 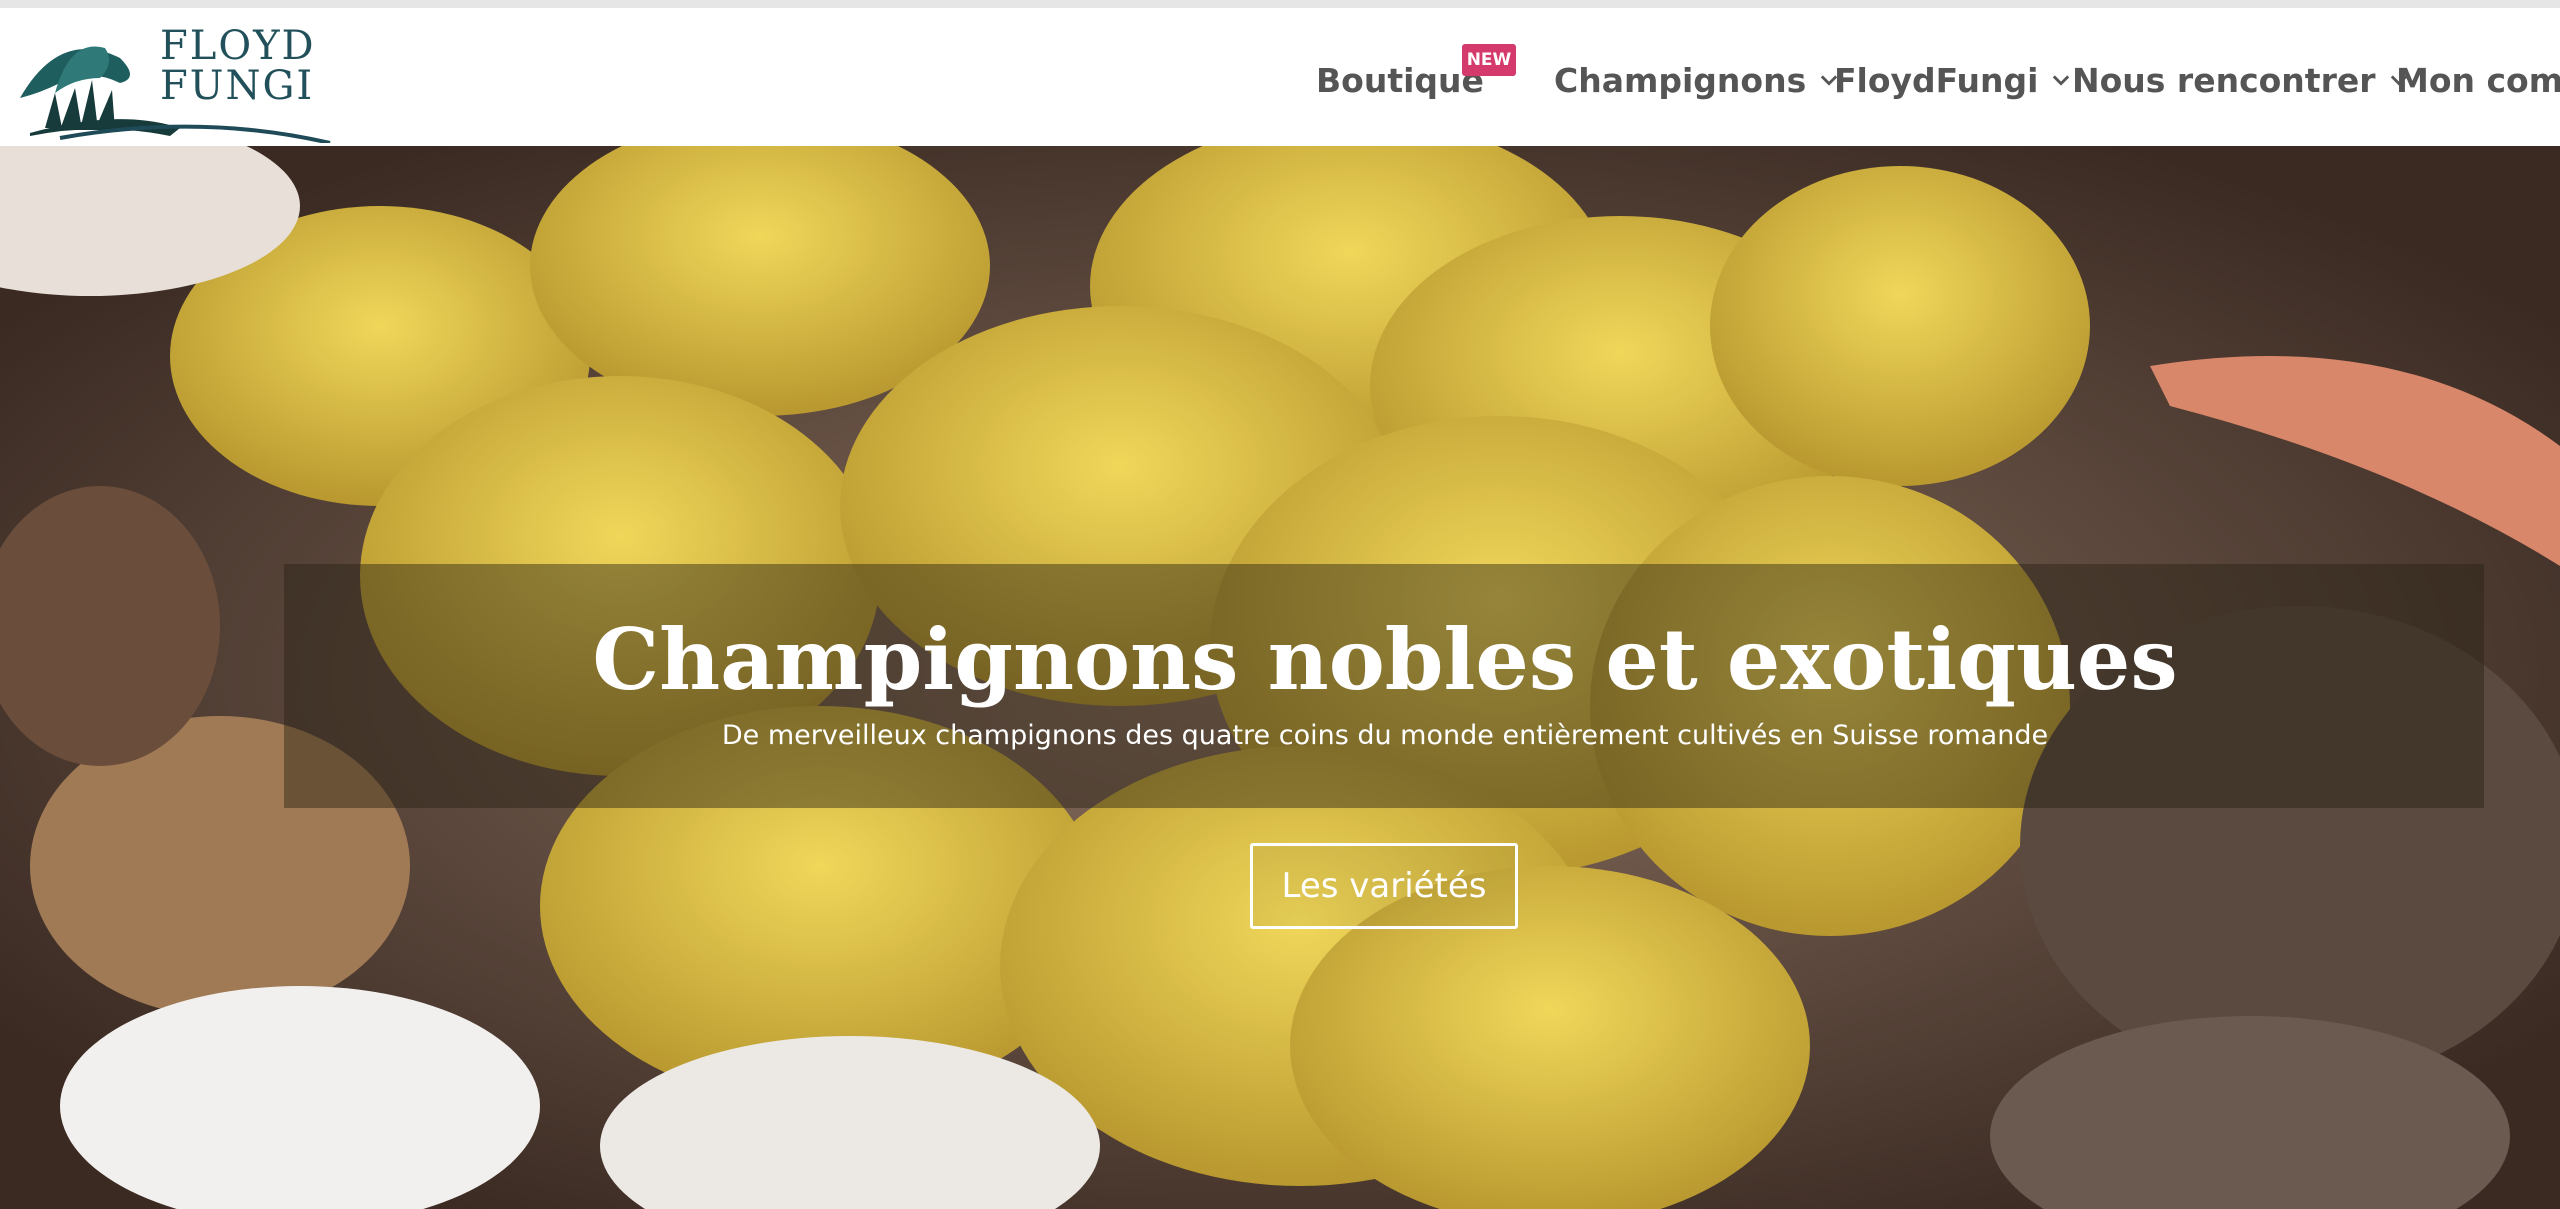 I want to click on nav-item-mon-compte: Mon compte, so click(x=2478, y=80).